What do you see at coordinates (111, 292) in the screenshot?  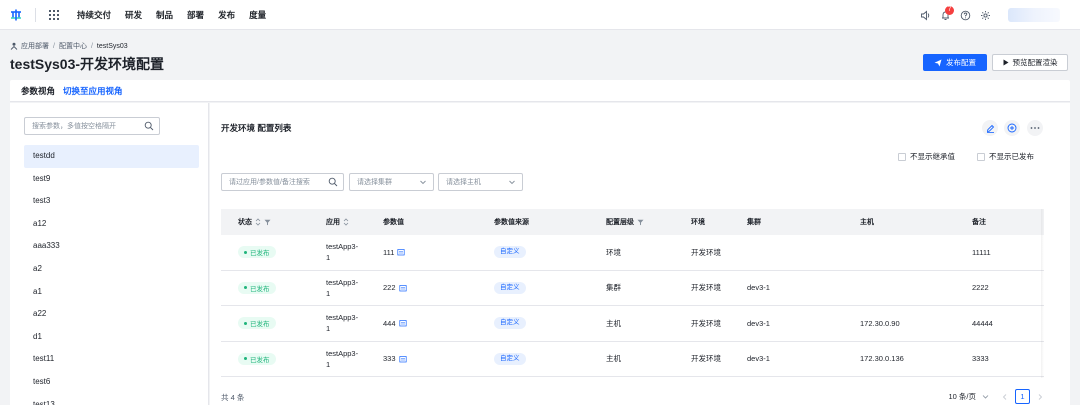 I see `list-item: a1` at bounding box center [111, 292].